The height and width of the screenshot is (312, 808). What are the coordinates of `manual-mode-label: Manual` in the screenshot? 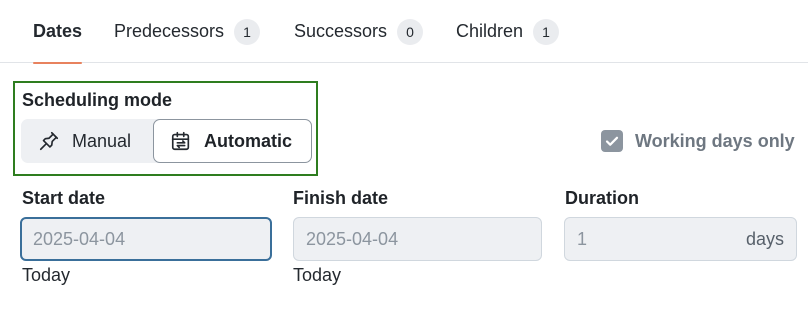 It's located at (102, 140).